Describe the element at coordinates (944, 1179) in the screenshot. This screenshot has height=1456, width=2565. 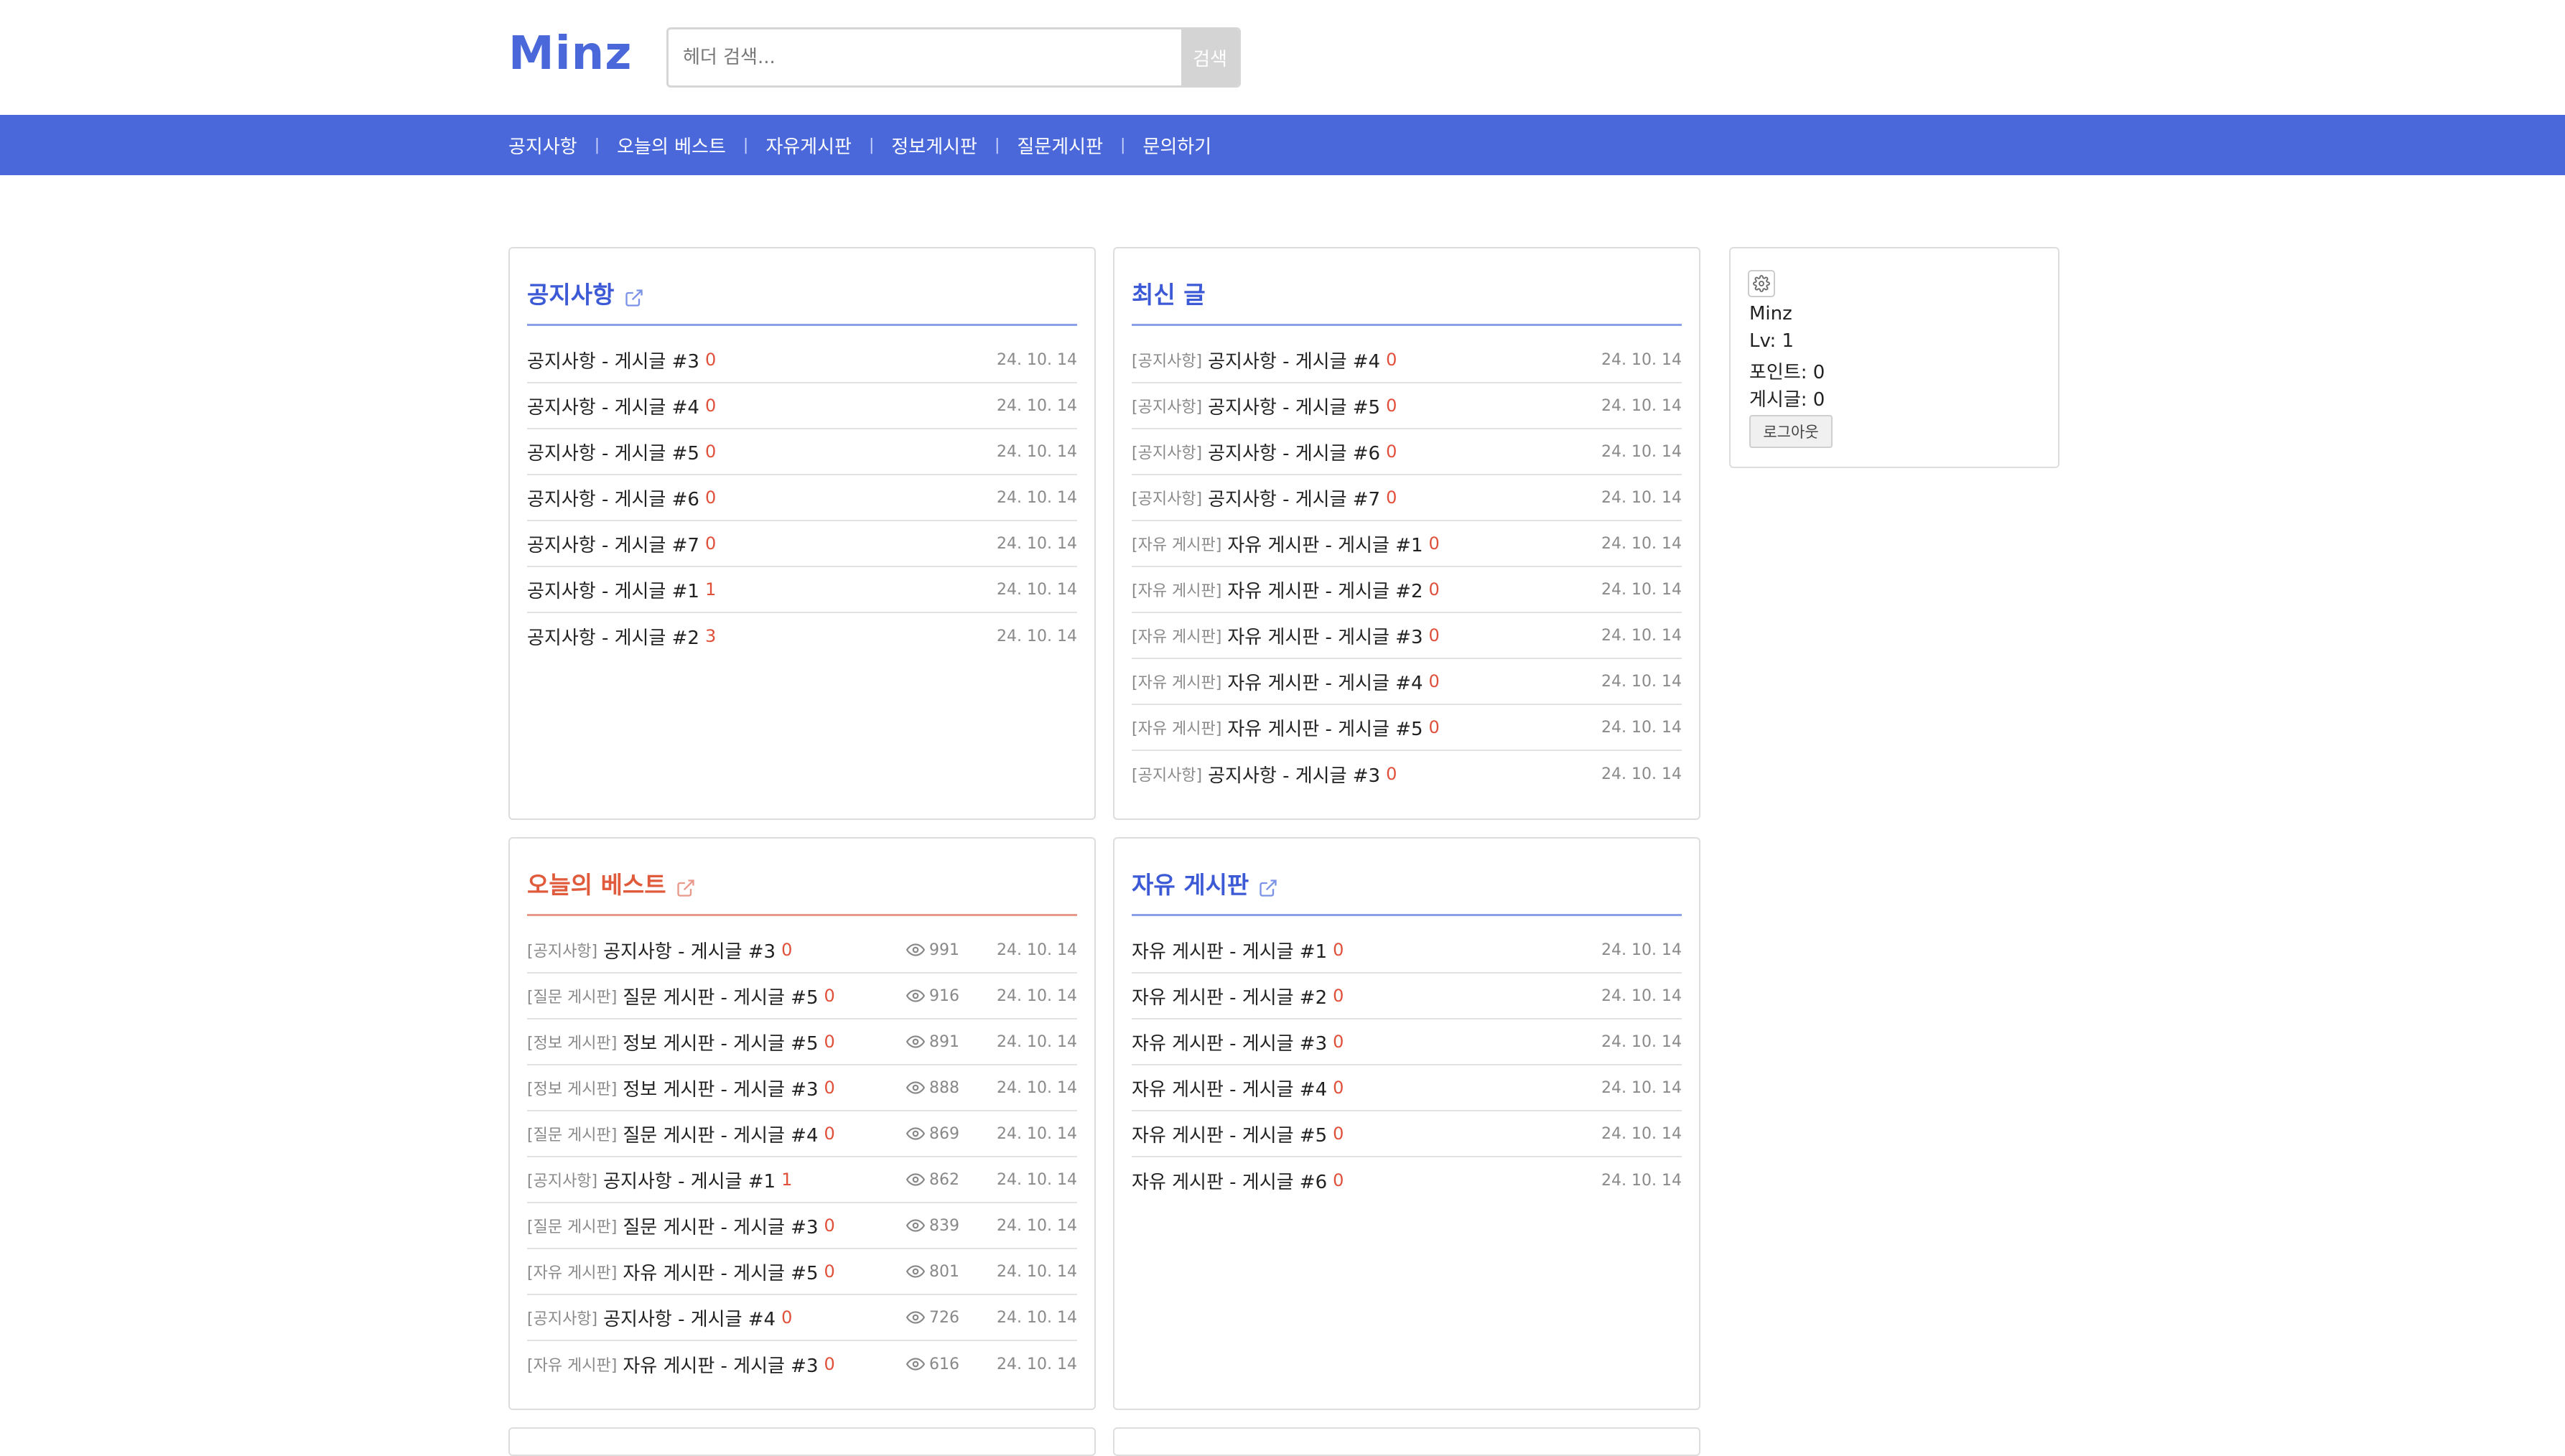
I see `view-count: 862` at that location.